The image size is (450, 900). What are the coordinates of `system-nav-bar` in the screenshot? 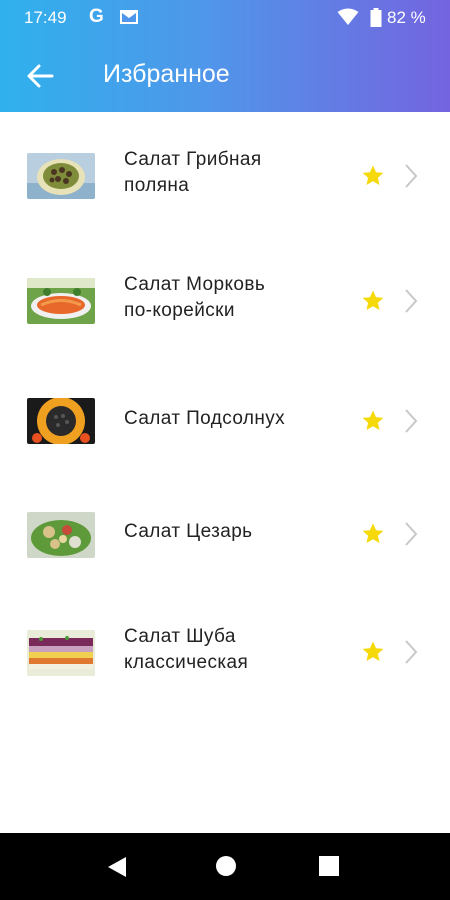 It's located at (225, 866).